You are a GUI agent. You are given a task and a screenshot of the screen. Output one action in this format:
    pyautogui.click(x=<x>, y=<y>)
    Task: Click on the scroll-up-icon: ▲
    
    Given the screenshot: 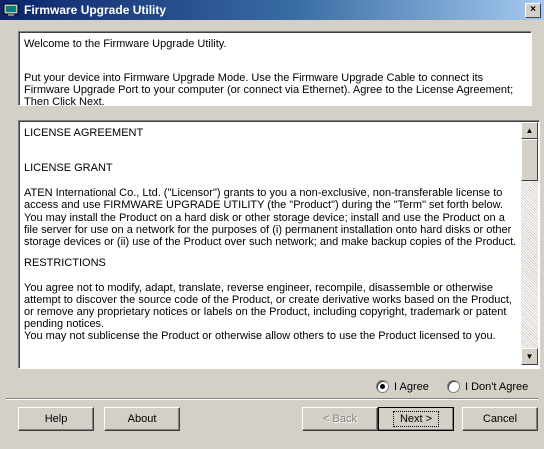 What is the action you would take?
    pyautogui.click(x=529, y=130)
    